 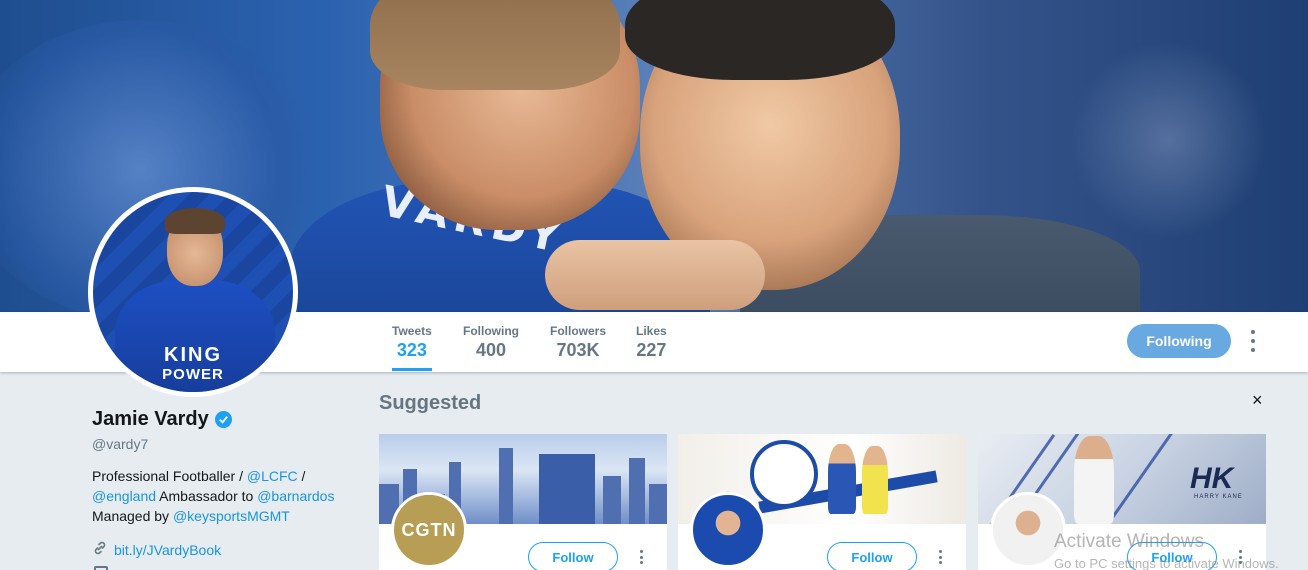 I want to click on stat-label: Likes, so click(x=651, y=331).